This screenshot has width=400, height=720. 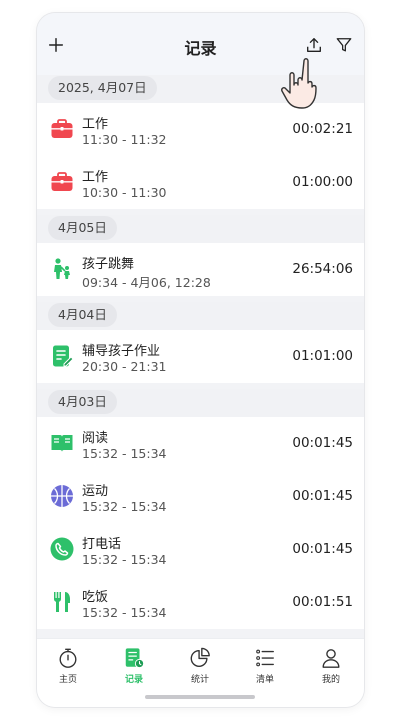 I want to click on tab-statistics: 统计, so click(x=200, y=666).